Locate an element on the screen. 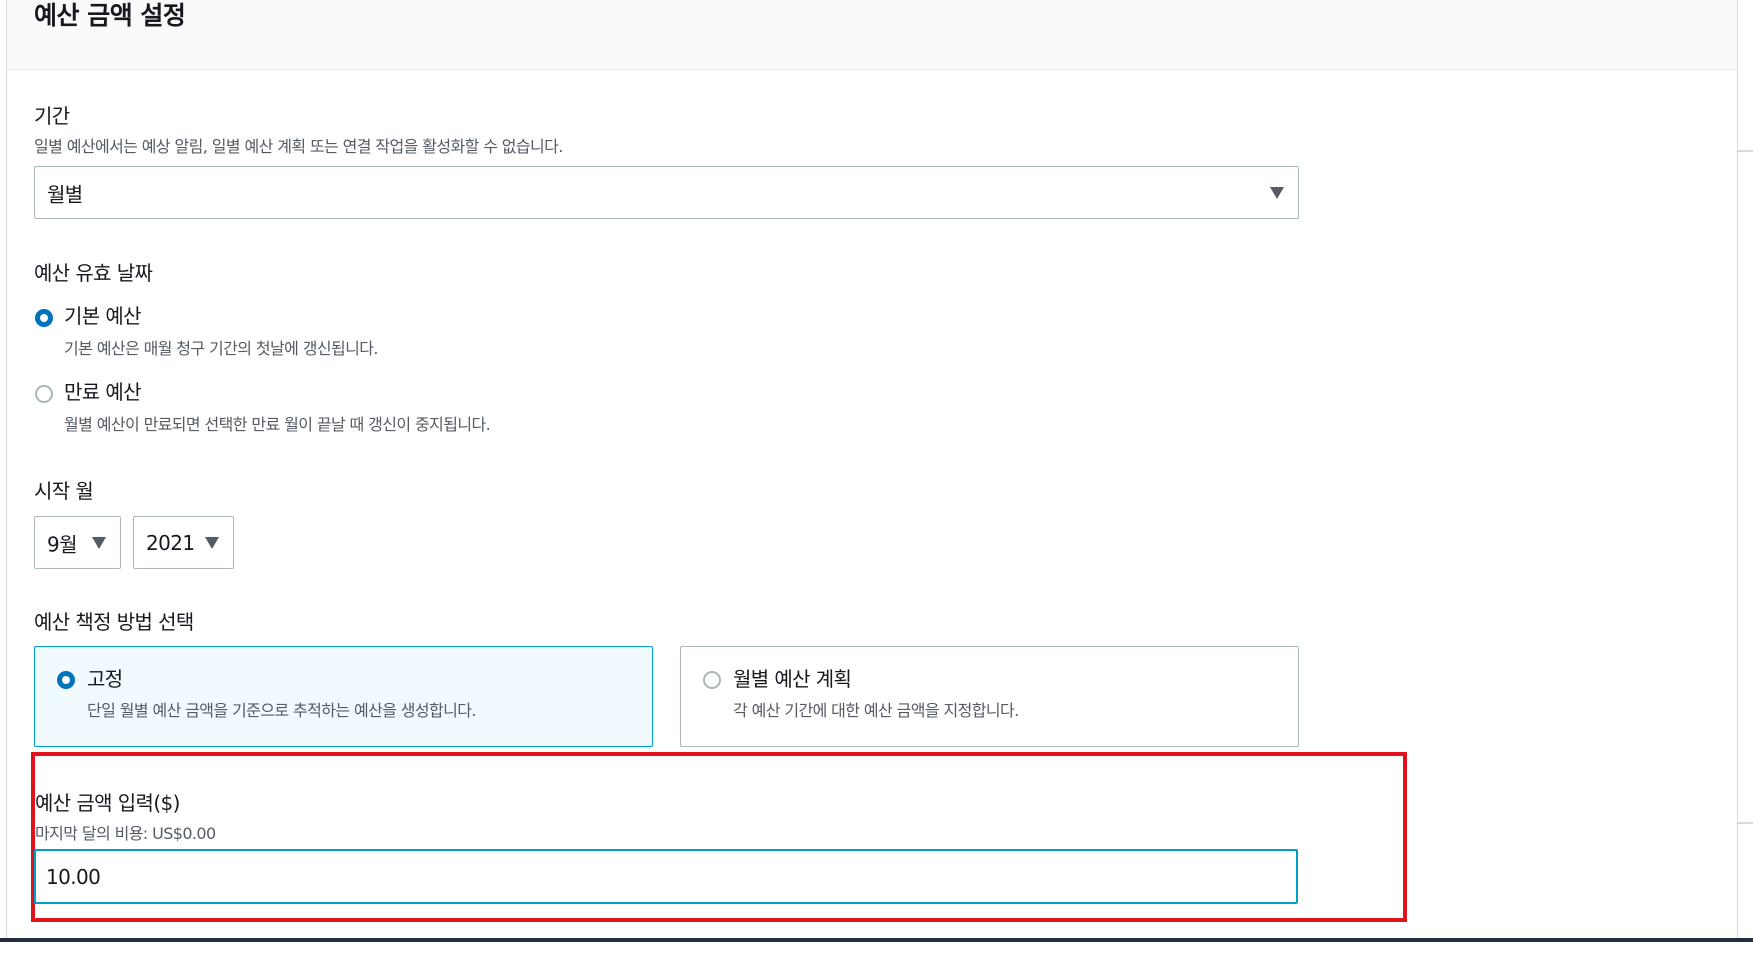  planned-method-radio is located at coordinates (712, 680).